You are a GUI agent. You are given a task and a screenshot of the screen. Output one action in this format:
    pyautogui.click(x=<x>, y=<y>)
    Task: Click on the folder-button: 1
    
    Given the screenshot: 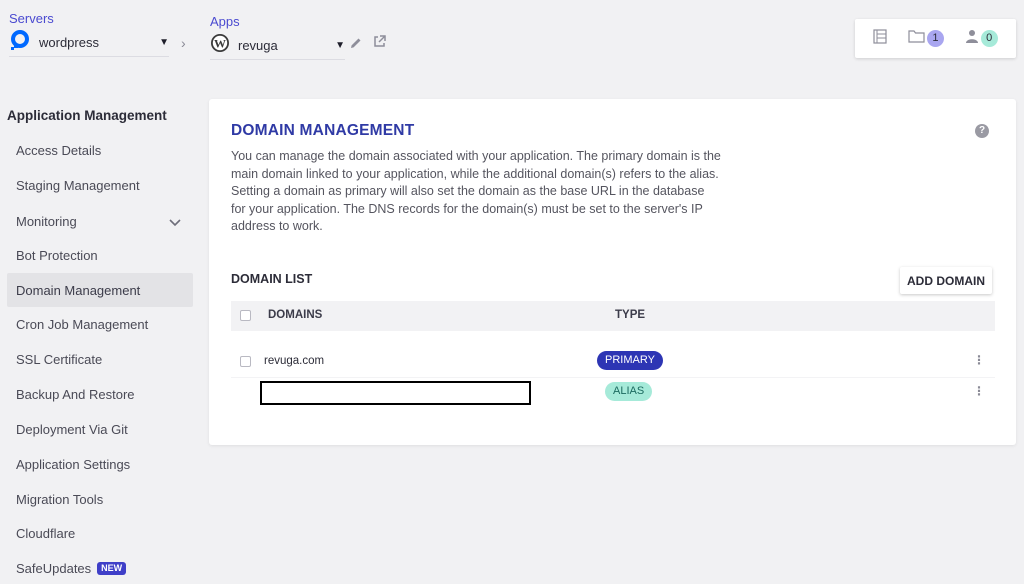 What is the action you would take?
    pyautogui.click(x=926, y=38)
    